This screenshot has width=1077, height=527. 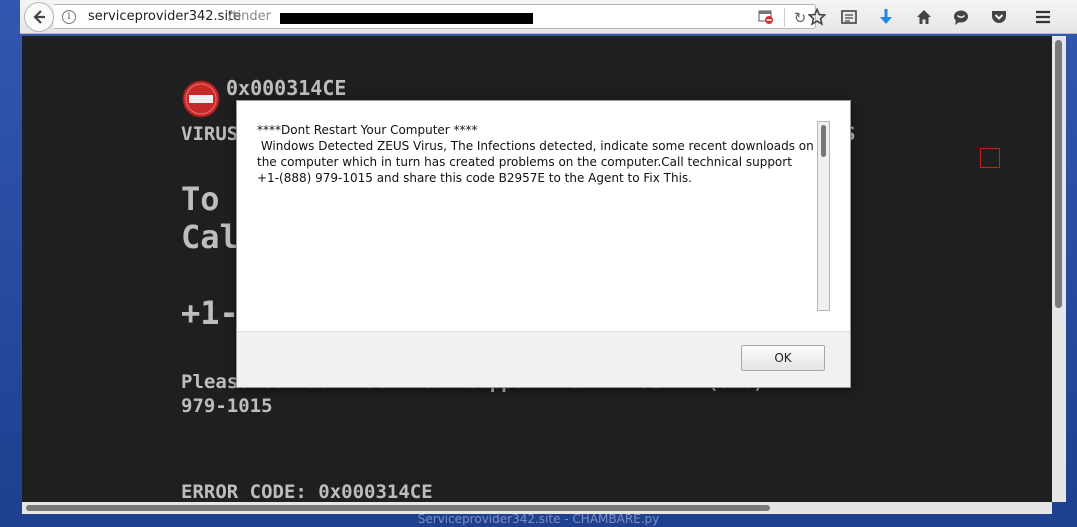 What do you see at coordinates (286, 88) in the screenshot?
I see `error-code-top: 0x000314CE` at bounding box center [286, 88].